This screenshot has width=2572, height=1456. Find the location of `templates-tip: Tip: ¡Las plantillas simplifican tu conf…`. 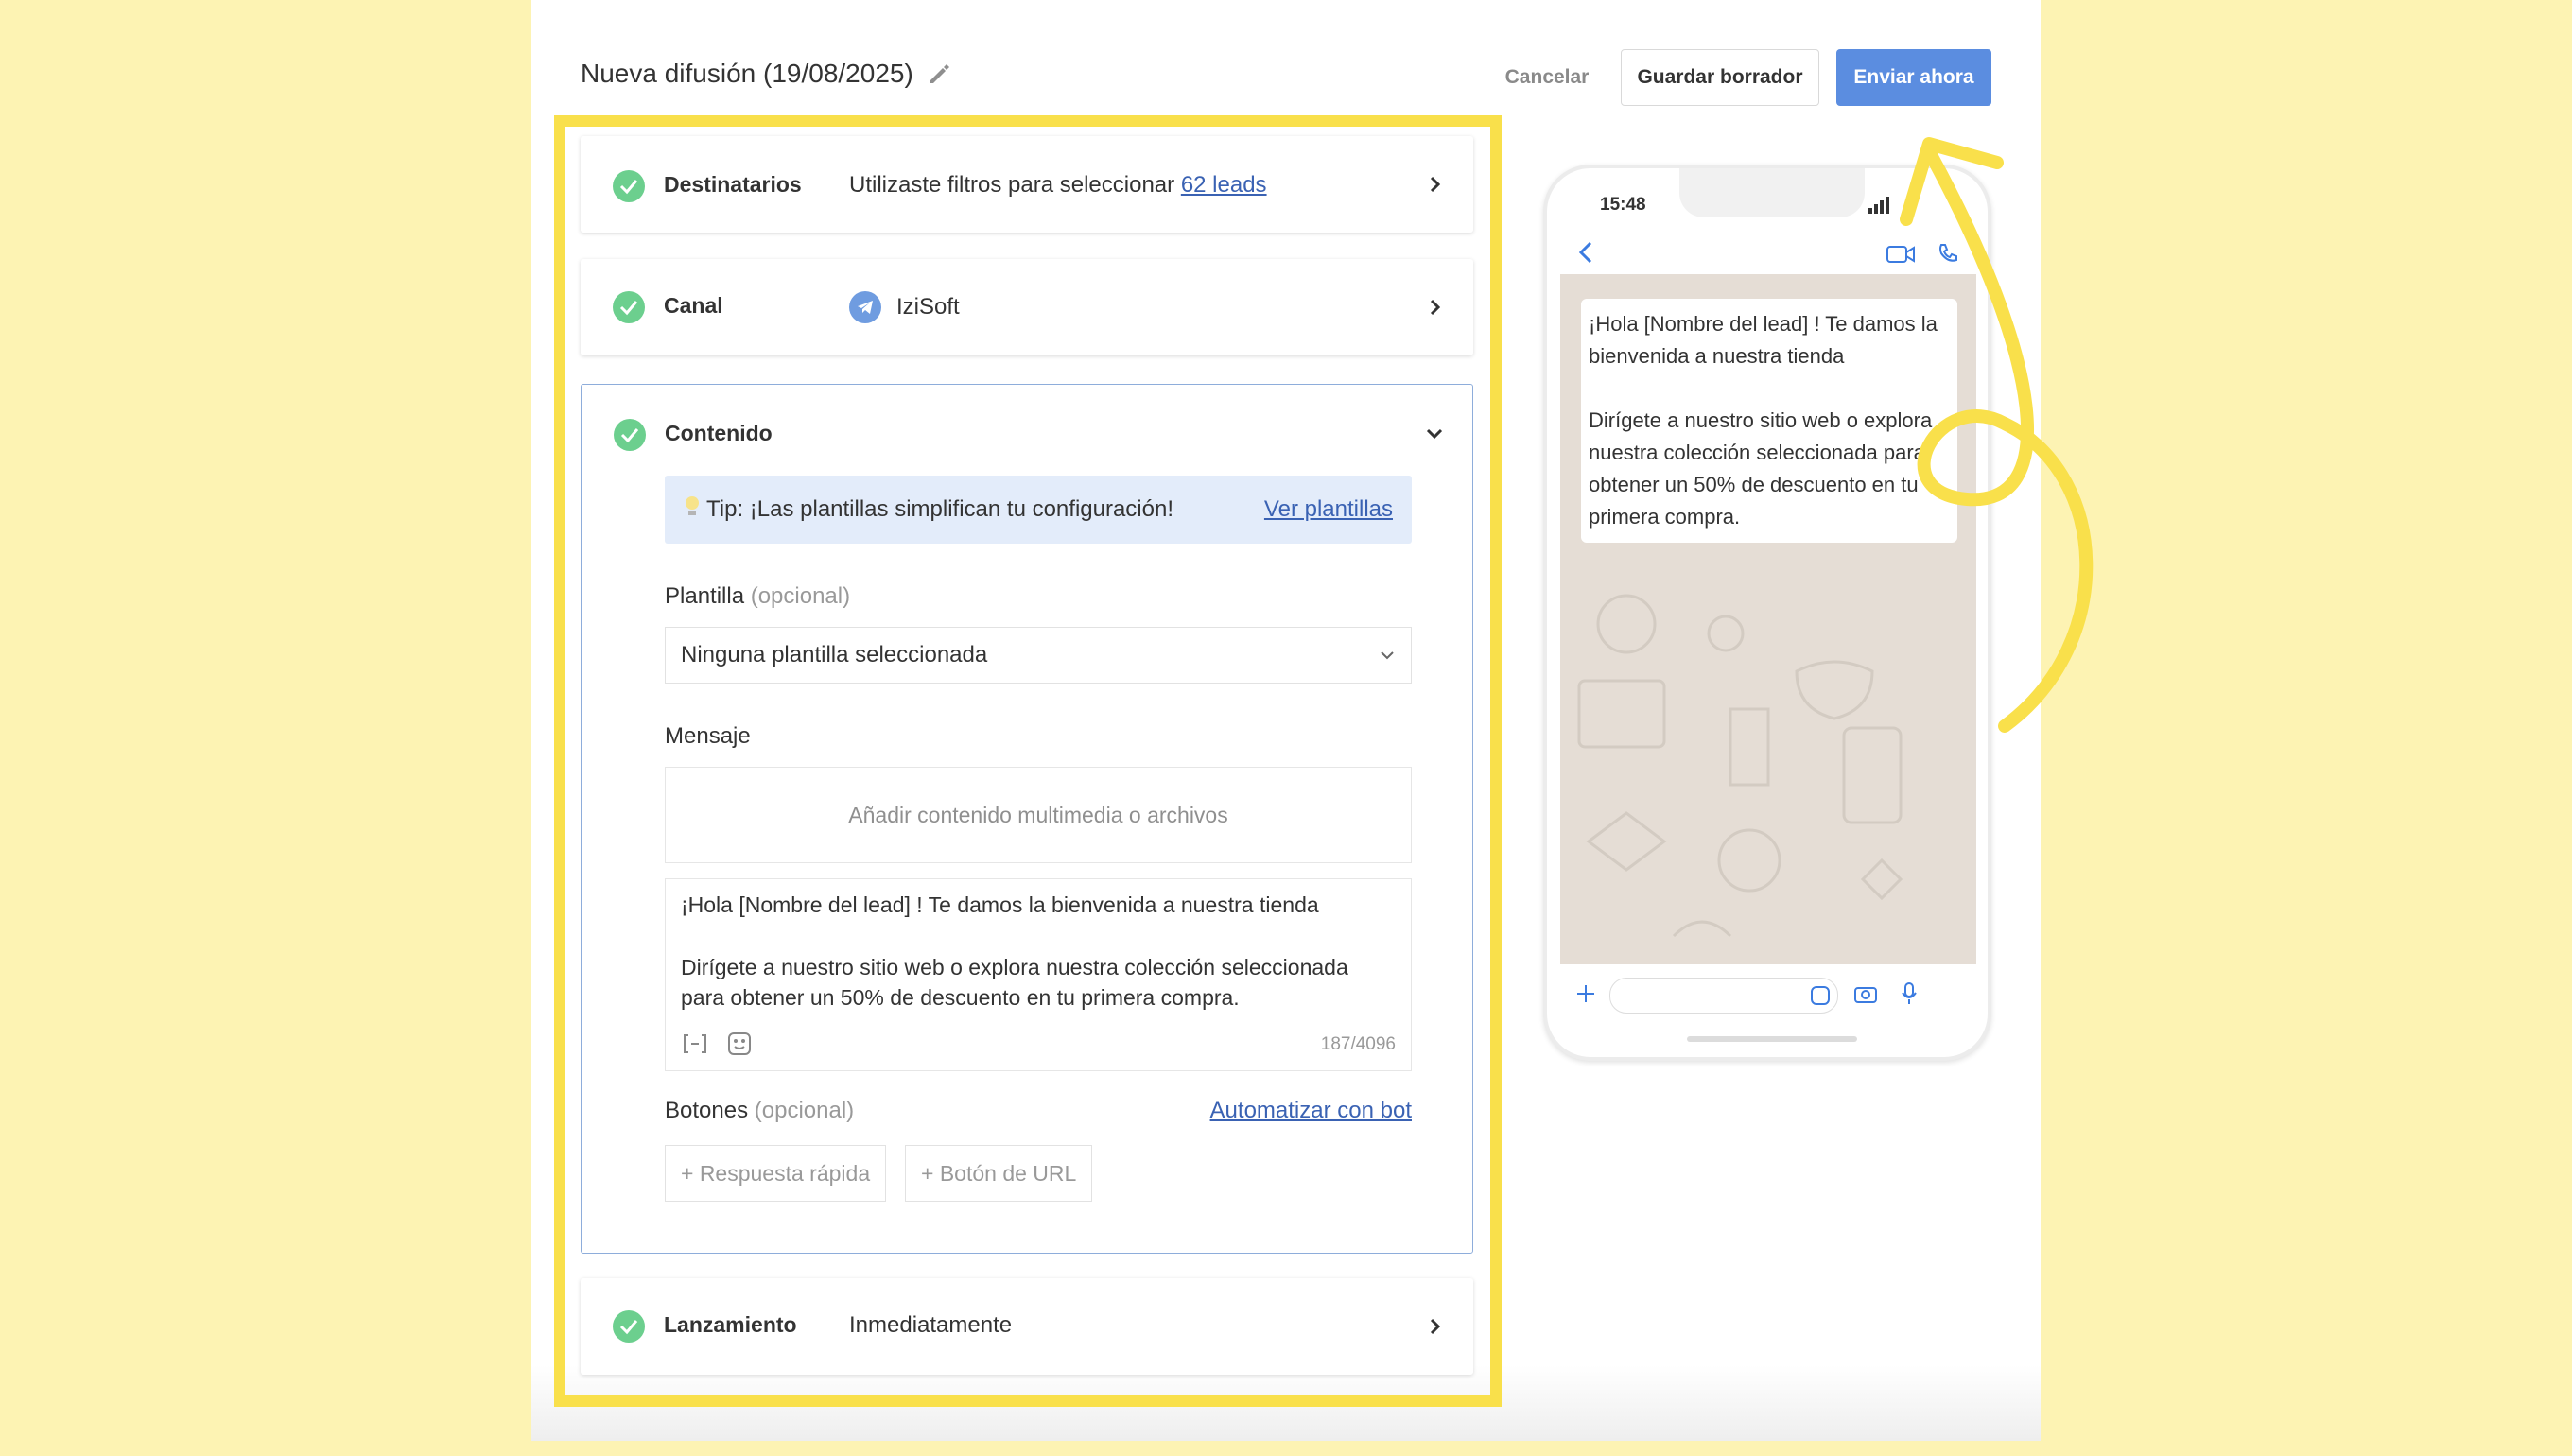

templates-tip: Tip: ¡Las plantillas simplifican tu conf… is located at coordinates (1038, 510).